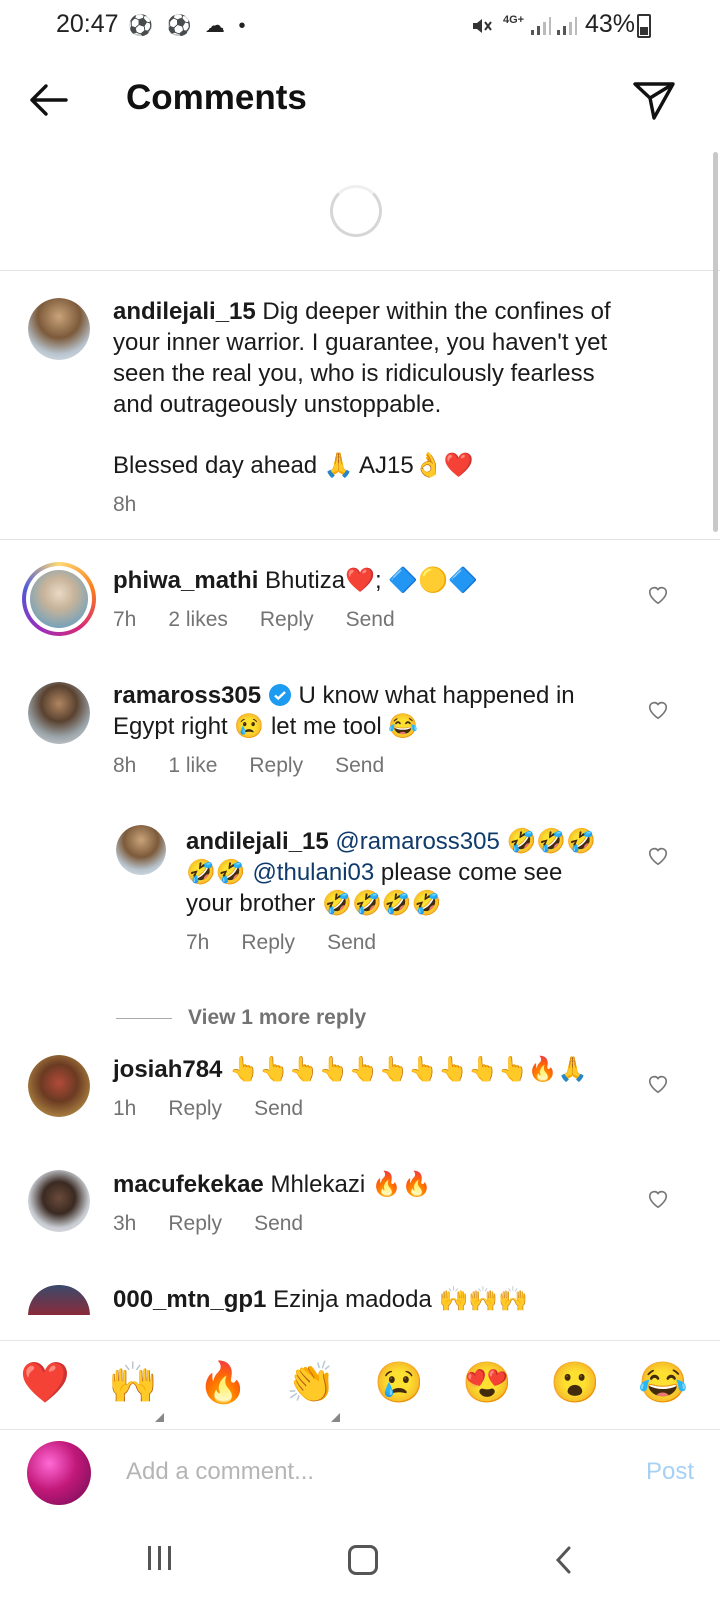 This screenshot has width=720, height=1600. I want to click on comment-text: ramaross305 U know what happened in, so click(344, 695).